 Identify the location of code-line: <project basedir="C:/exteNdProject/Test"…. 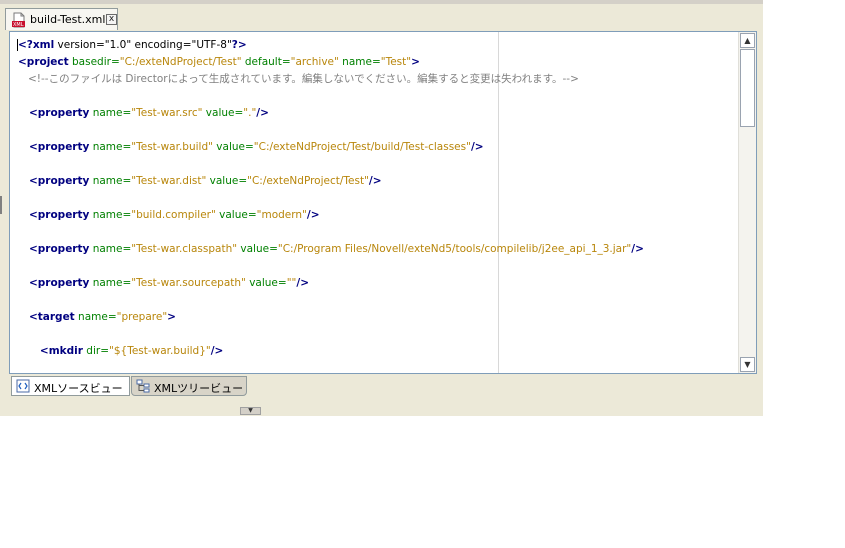
(219, 62).